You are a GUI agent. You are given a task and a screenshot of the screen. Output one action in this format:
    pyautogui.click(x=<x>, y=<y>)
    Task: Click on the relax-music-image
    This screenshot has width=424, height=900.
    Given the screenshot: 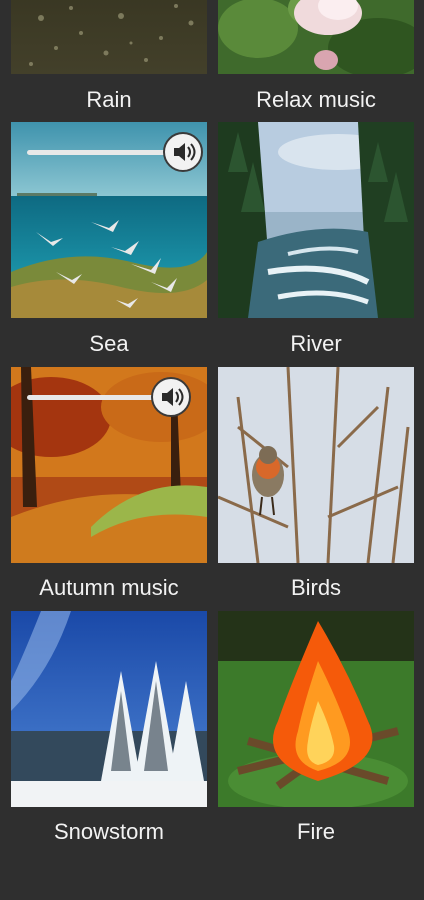 What is the action you would take?
    pyautogui.click(x=316, y=37)
    